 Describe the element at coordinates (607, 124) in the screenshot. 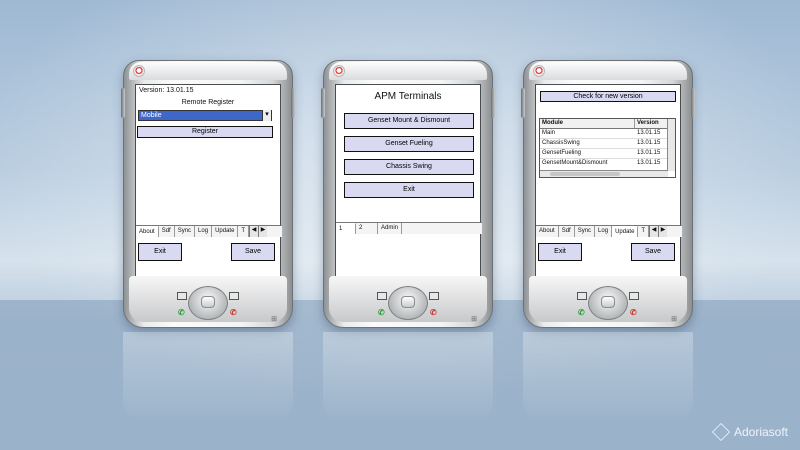

I see `table-header: Module Version` at that location.